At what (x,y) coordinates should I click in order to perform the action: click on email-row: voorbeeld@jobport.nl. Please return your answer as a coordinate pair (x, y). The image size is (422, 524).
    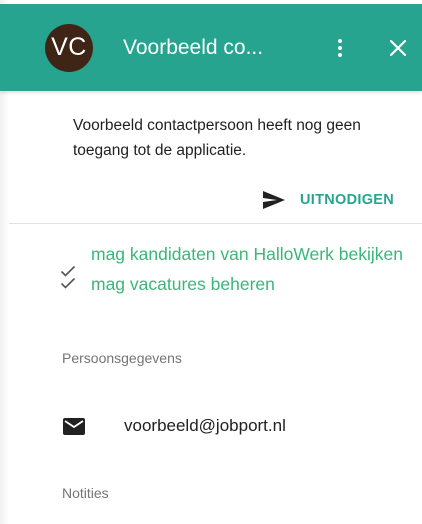
    Looking at the image, I should click on (174, 426).